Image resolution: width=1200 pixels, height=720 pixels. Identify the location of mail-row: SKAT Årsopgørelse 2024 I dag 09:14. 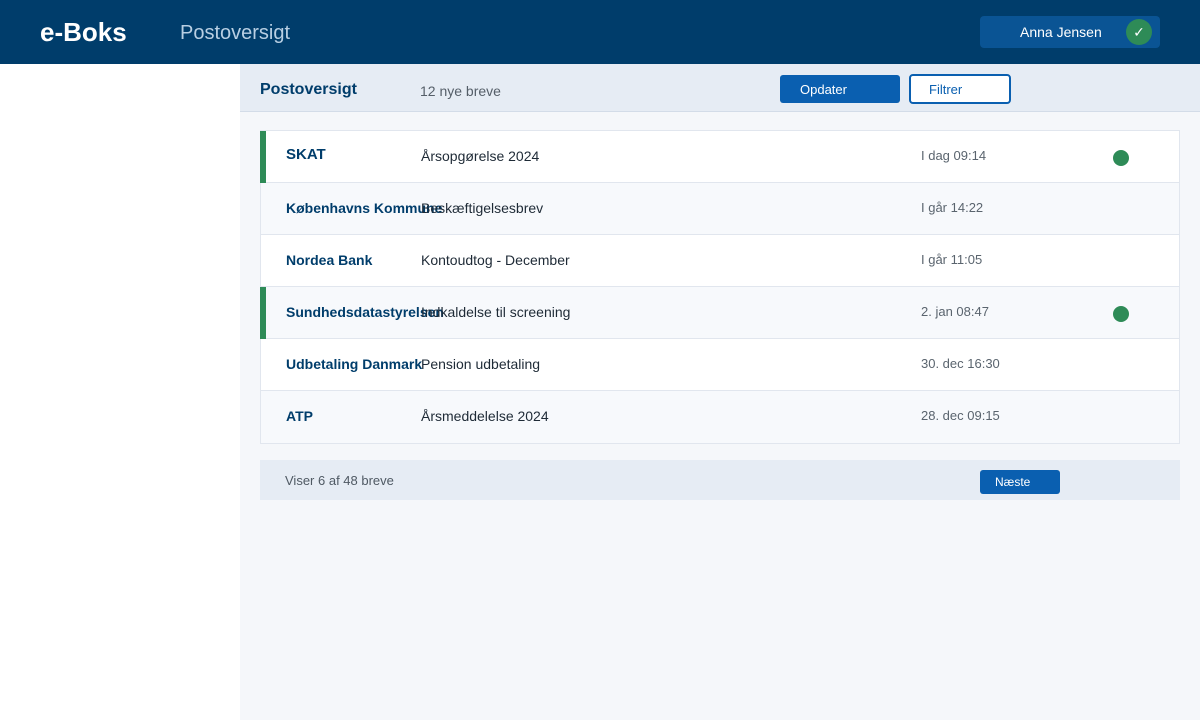
(719, 157).